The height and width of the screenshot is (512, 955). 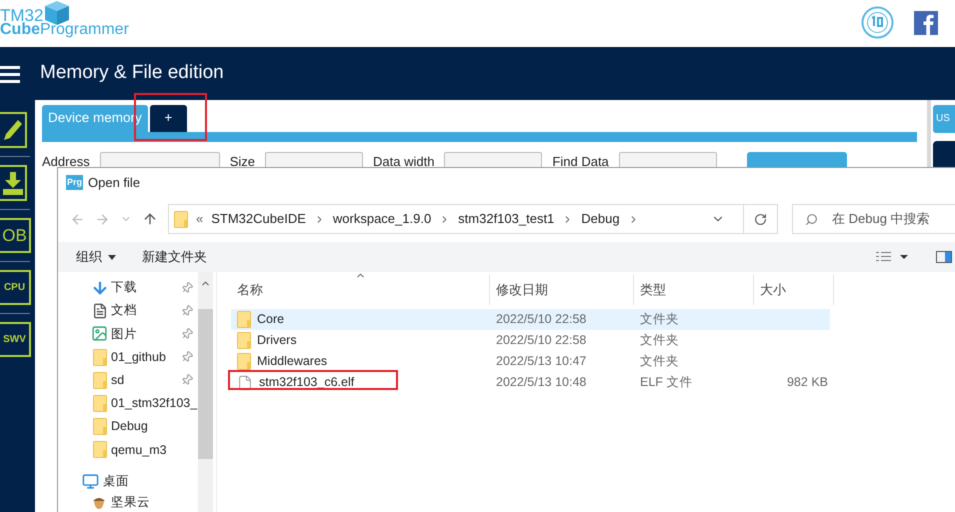 I want to click on download-tool, so click(x=13, y=183).